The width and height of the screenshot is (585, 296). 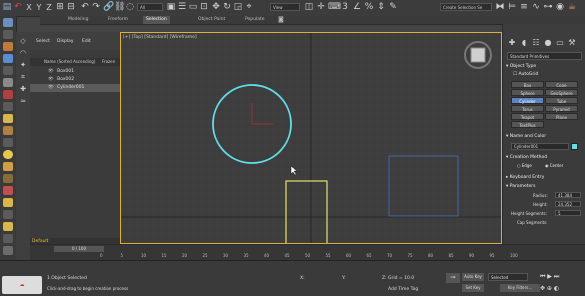 I want to click on rect-region-icon: ▭, so click(x=193, y=7).